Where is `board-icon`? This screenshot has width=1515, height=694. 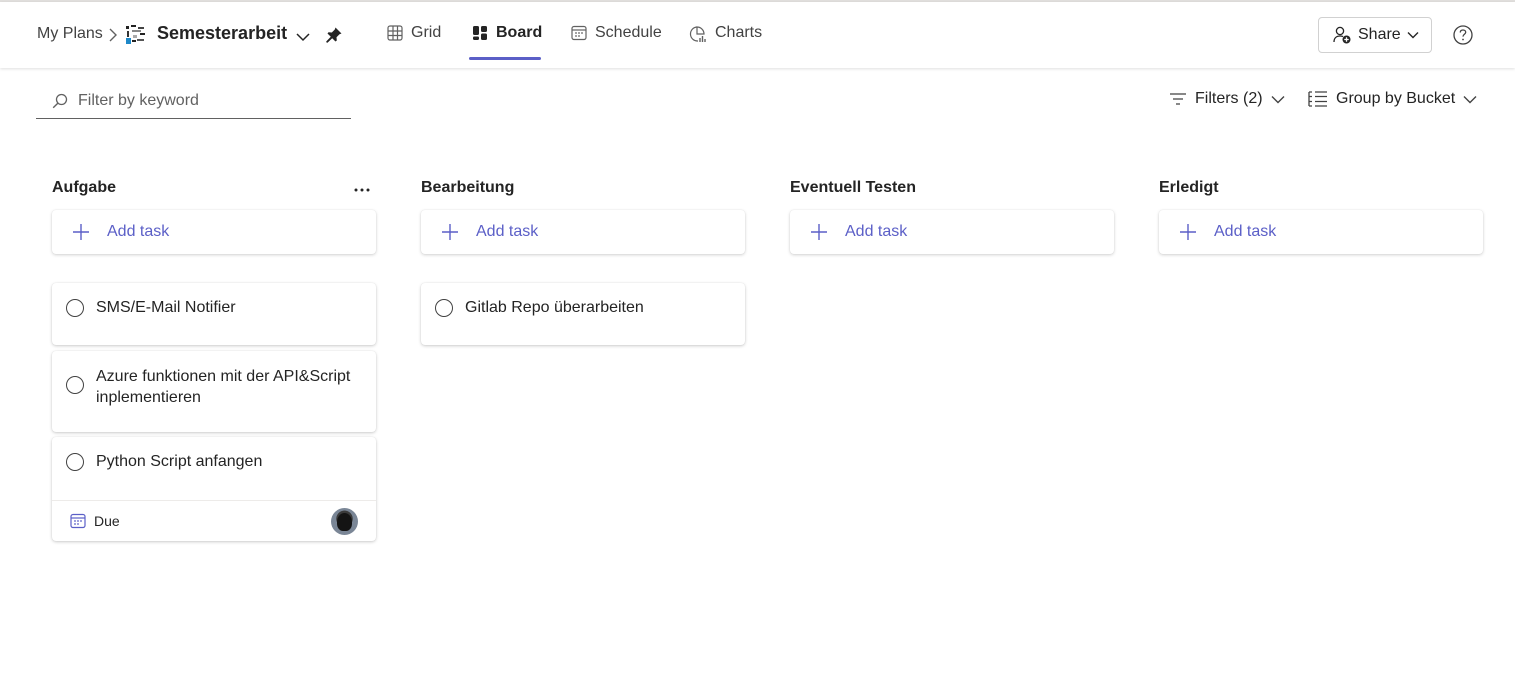
board-icon is located at coordinates (480, 33).